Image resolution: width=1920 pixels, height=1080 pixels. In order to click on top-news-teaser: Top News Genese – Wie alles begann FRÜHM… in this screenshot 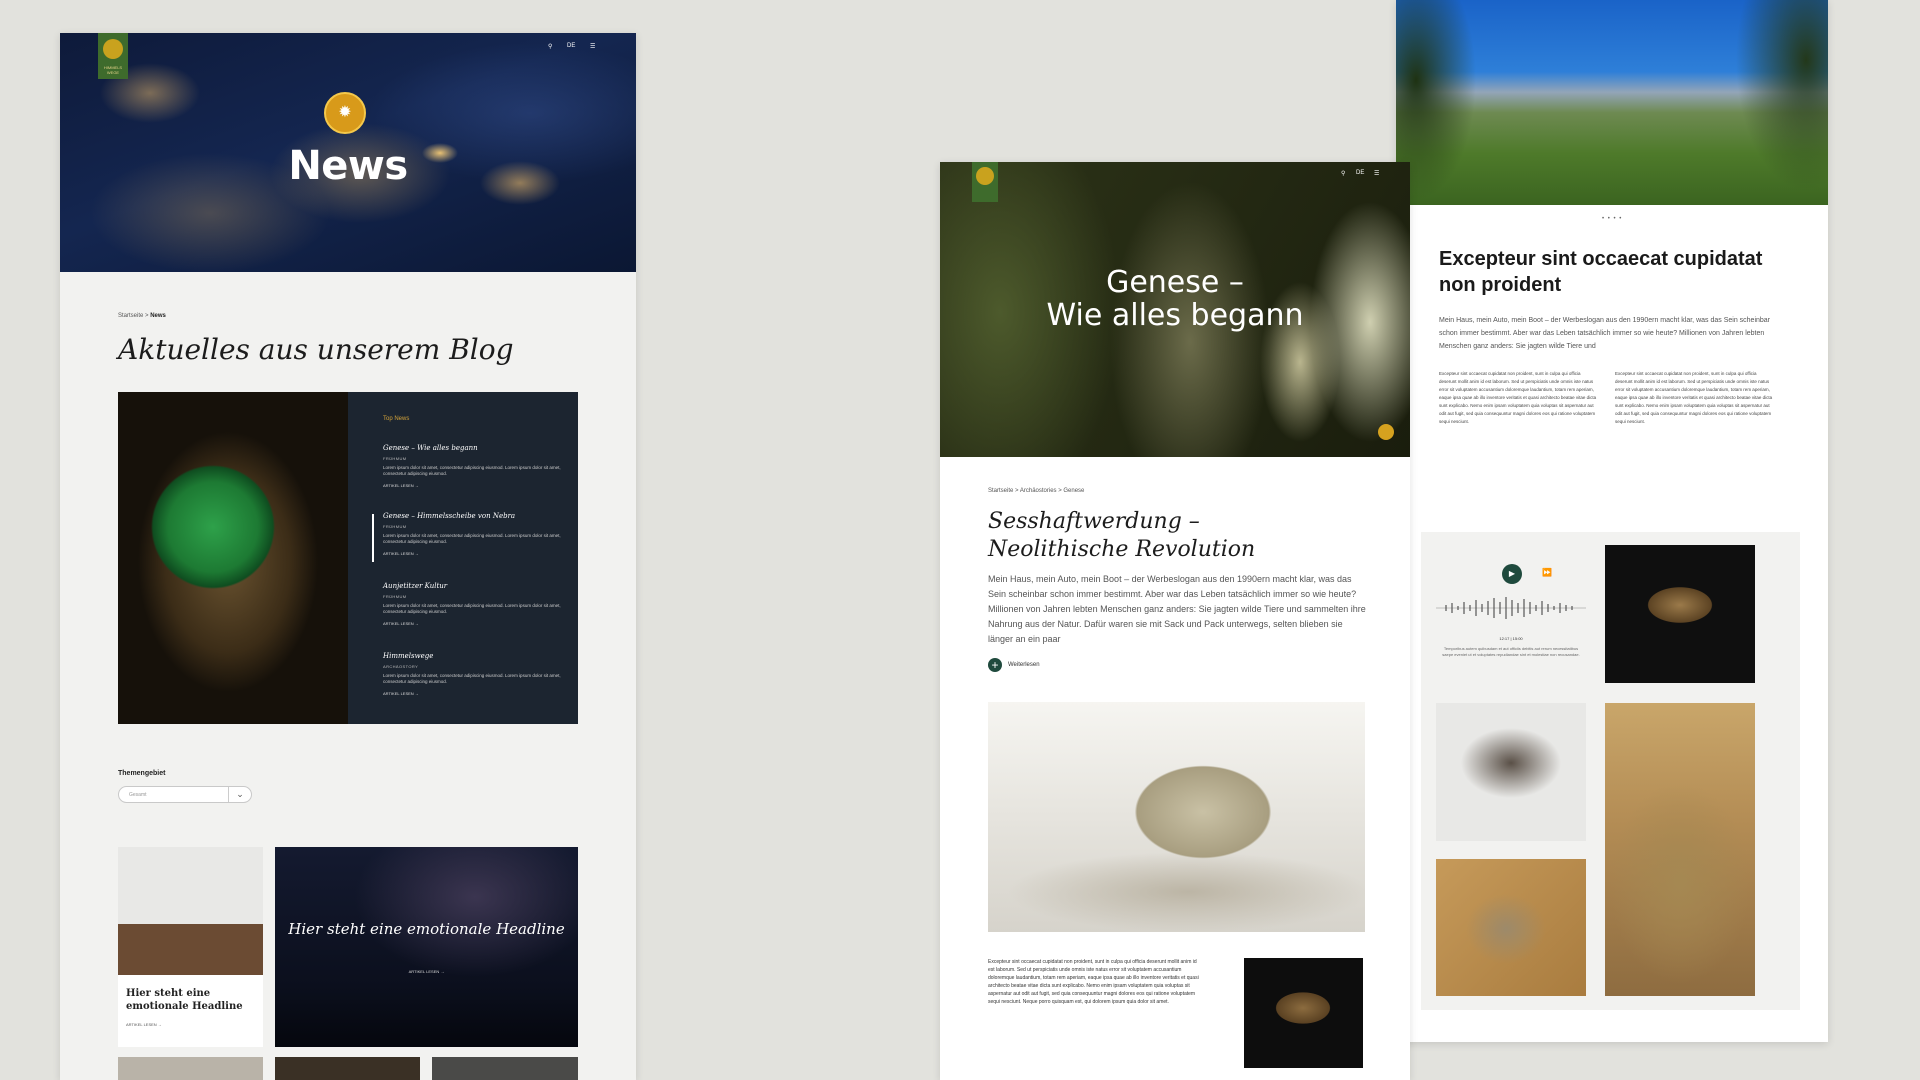, I will do `click(348, 558)`.